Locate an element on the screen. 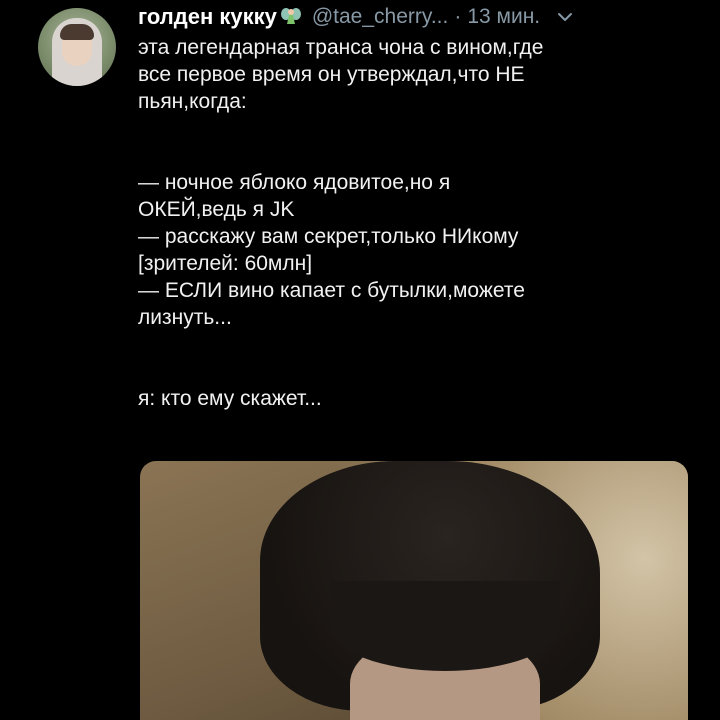 The width and height of the screenshot is (720, 720). avatar-hair is located at coordinates (77, 32).